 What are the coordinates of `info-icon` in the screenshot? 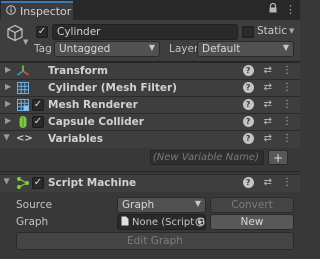 It's located at (11, 11).